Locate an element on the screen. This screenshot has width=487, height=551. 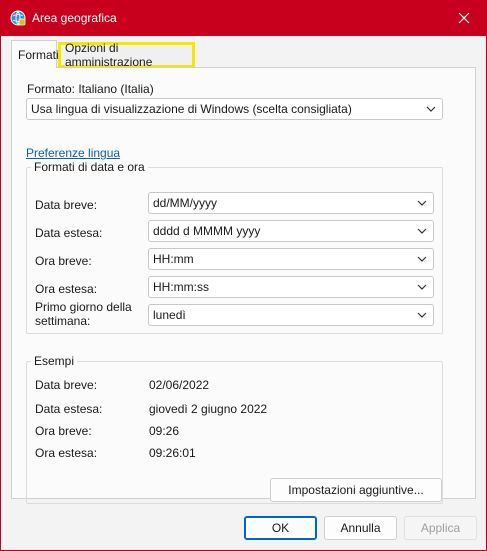
region-globe-icon is located at coordinates (18, 18).